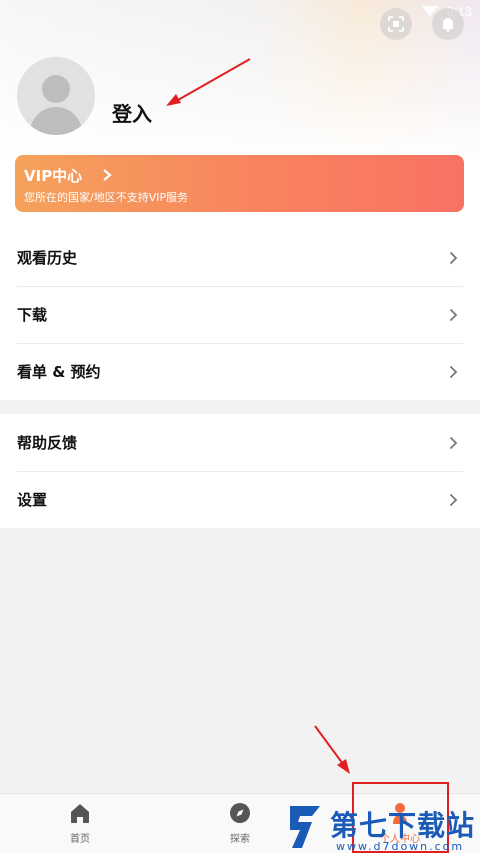 The image size is (480, 853). I want to click on menu-item-watch-history: 观看历史, so click(240, 257).